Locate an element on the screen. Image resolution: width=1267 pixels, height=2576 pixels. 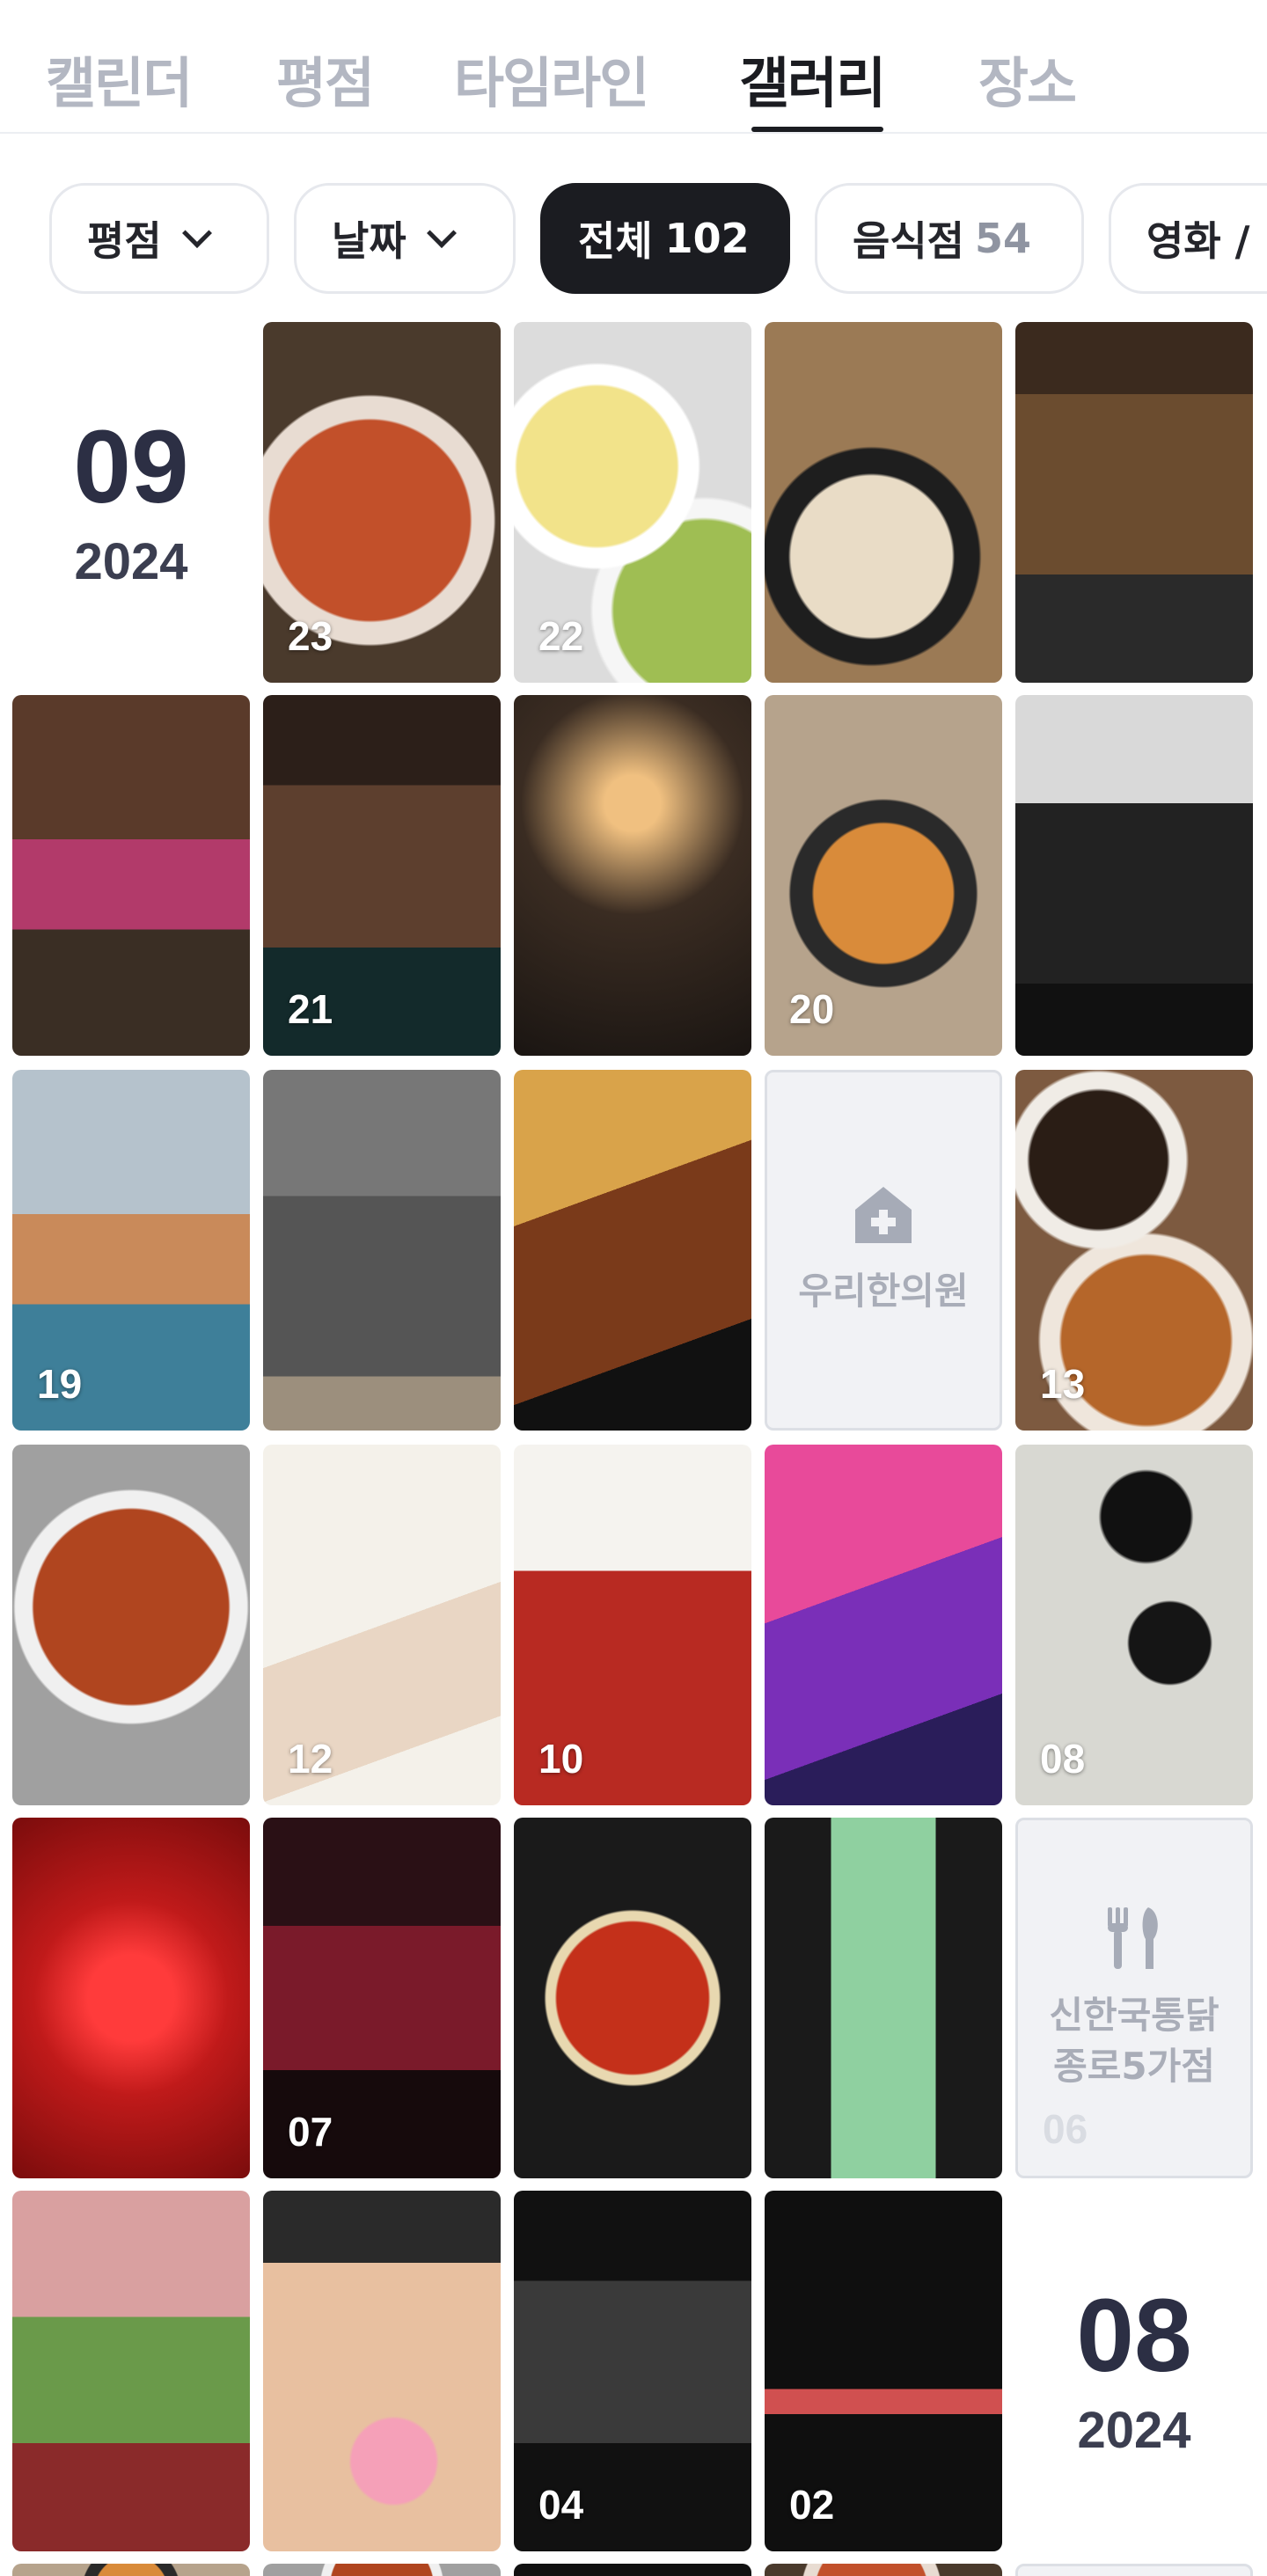
month-header-august: 08 2024 is located at coordinates (1134, 2371).